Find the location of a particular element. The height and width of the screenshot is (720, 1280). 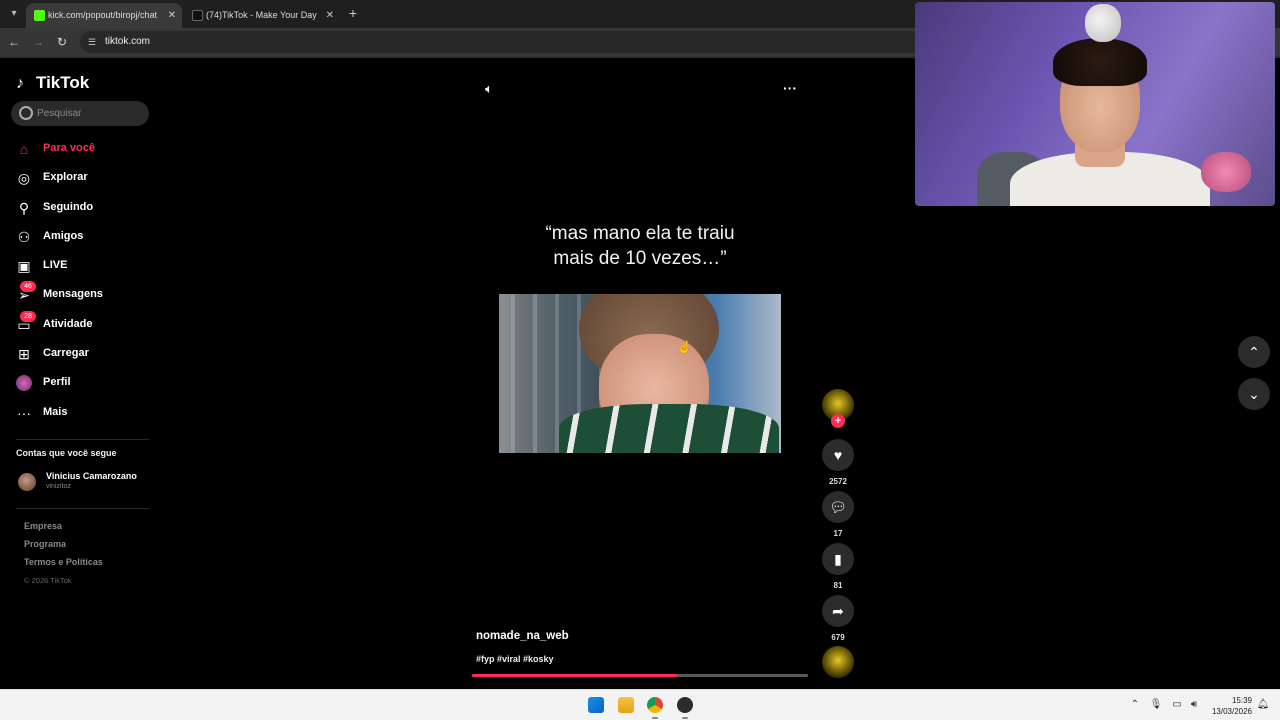

sidebar-item-label: Perfil is located at coordinates (57, 382).